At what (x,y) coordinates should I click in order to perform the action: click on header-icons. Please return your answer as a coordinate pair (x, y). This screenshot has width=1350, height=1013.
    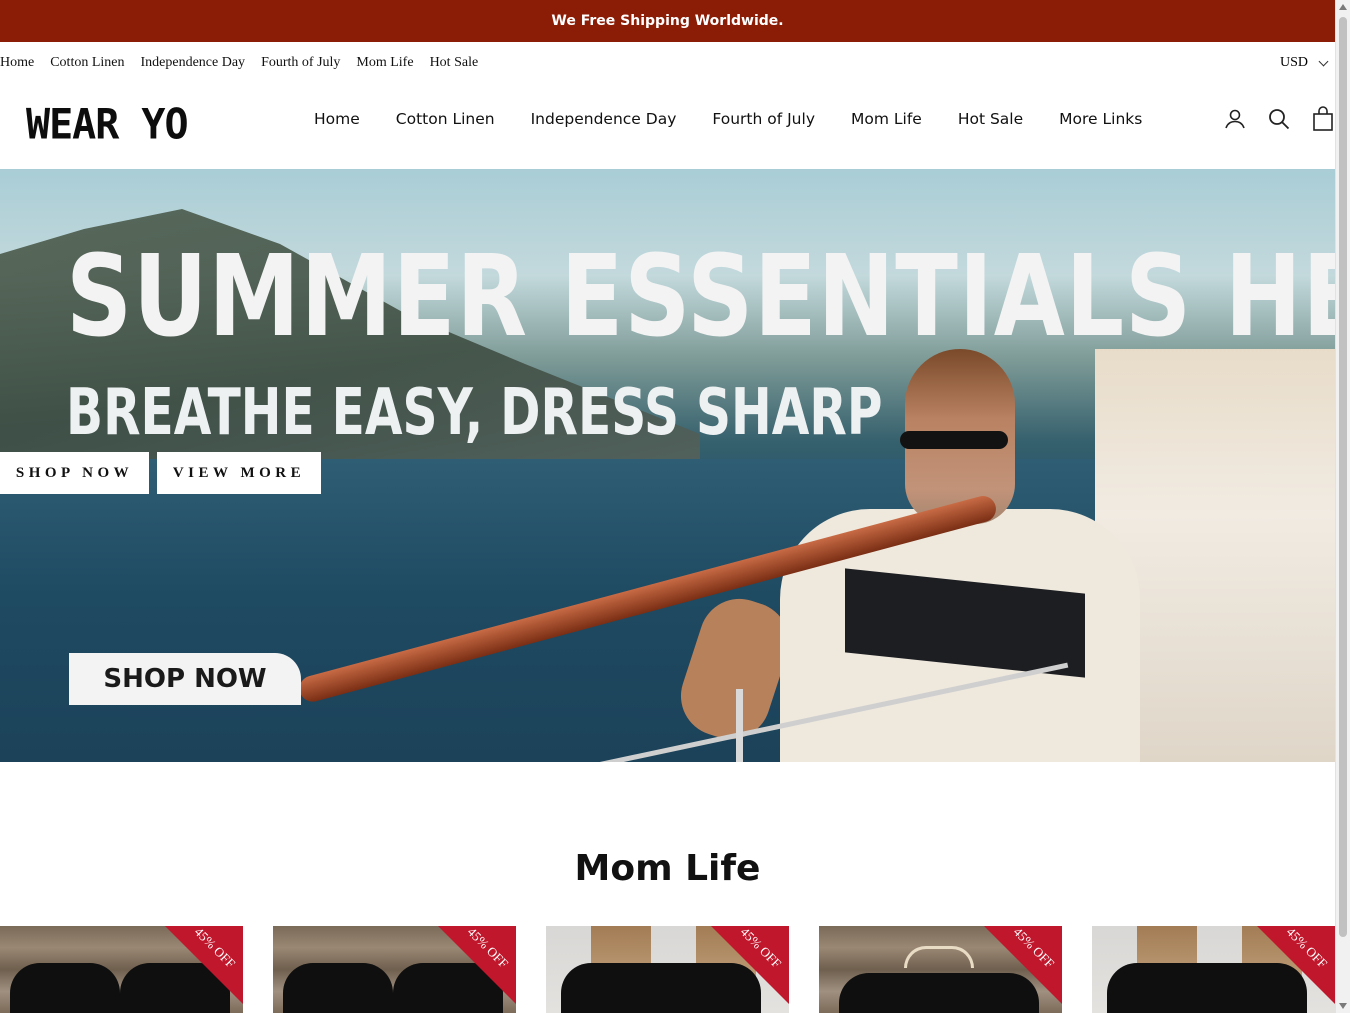
    Looking at the image, I should click on (1279, 119).